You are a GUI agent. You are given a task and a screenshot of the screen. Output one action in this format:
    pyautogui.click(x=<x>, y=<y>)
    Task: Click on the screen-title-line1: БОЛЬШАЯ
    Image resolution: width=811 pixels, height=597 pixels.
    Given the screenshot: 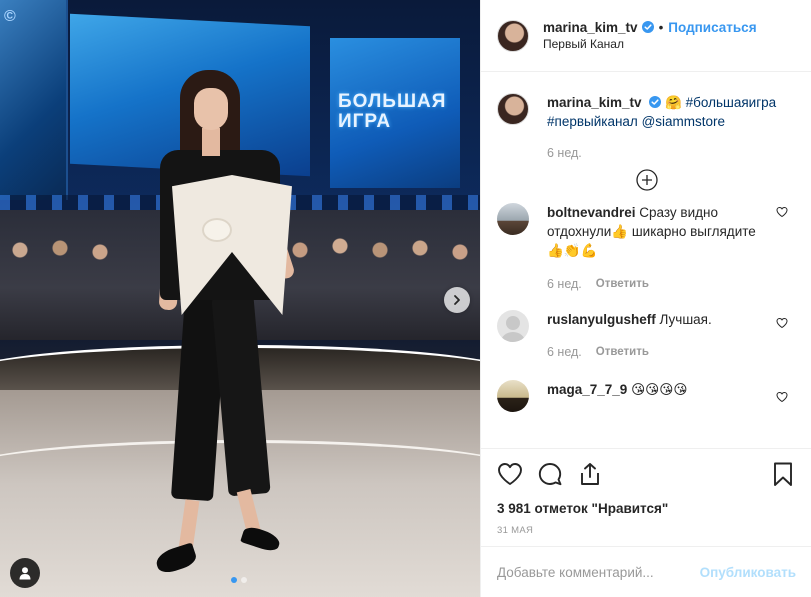 What is the action you would take?
    pyautogui.click(x=392, y=101)
    